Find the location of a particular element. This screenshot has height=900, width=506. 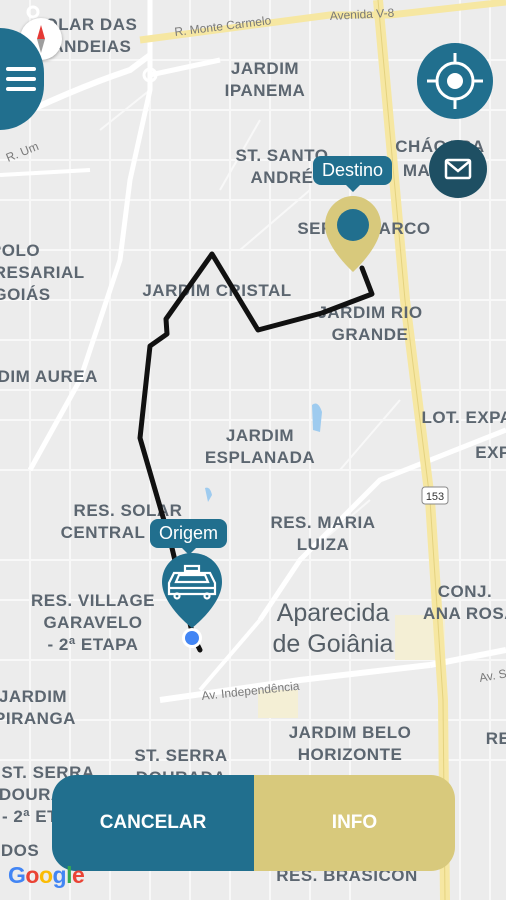

label-conj-ana-rosa-2: ANA ROSA is located at coordinates (464, 613).